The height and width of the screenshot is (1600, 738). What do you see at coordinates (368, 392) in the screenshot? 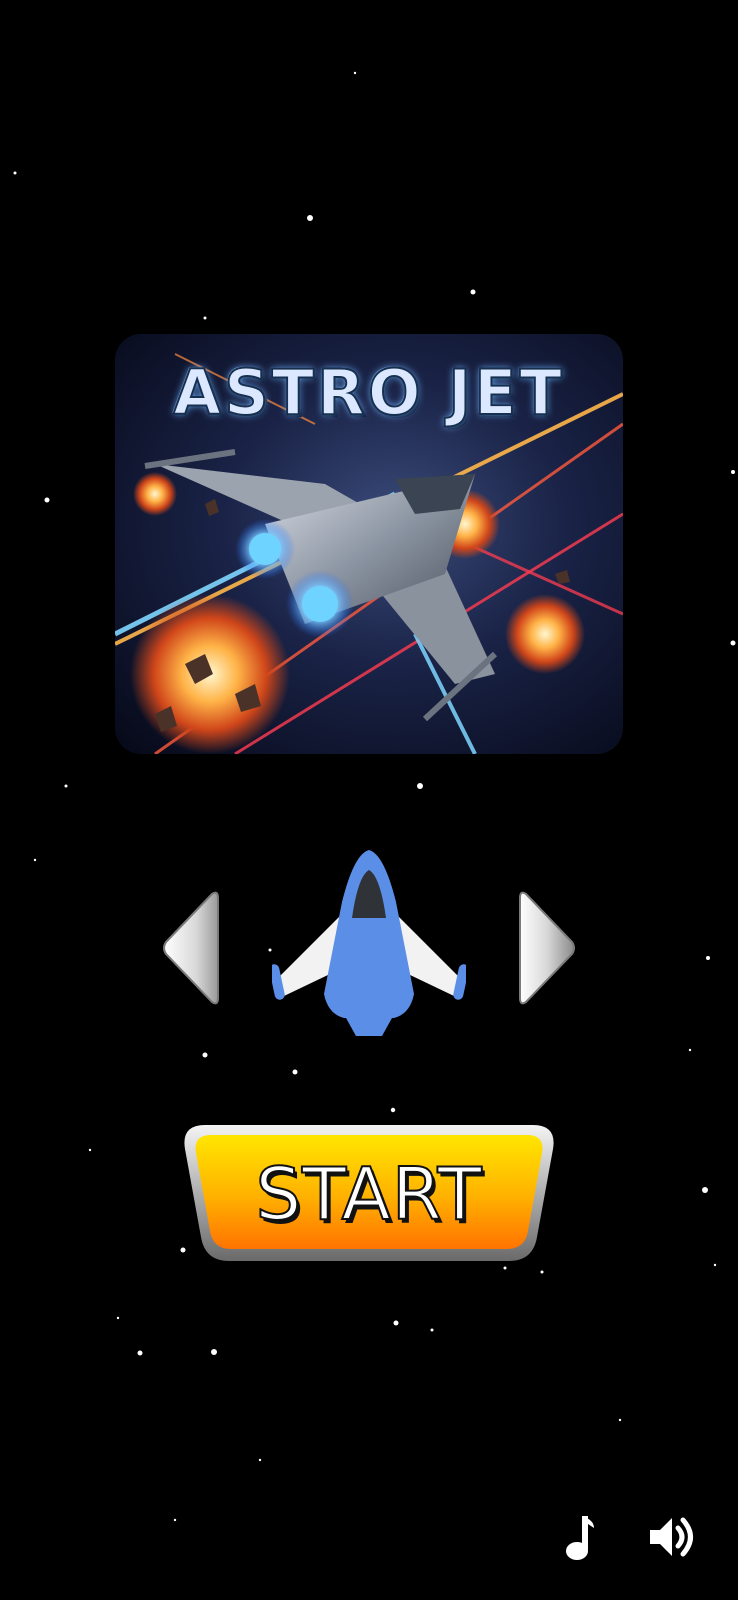
I see `game-title: ASTRO JET` at bounding box center [368, 392].